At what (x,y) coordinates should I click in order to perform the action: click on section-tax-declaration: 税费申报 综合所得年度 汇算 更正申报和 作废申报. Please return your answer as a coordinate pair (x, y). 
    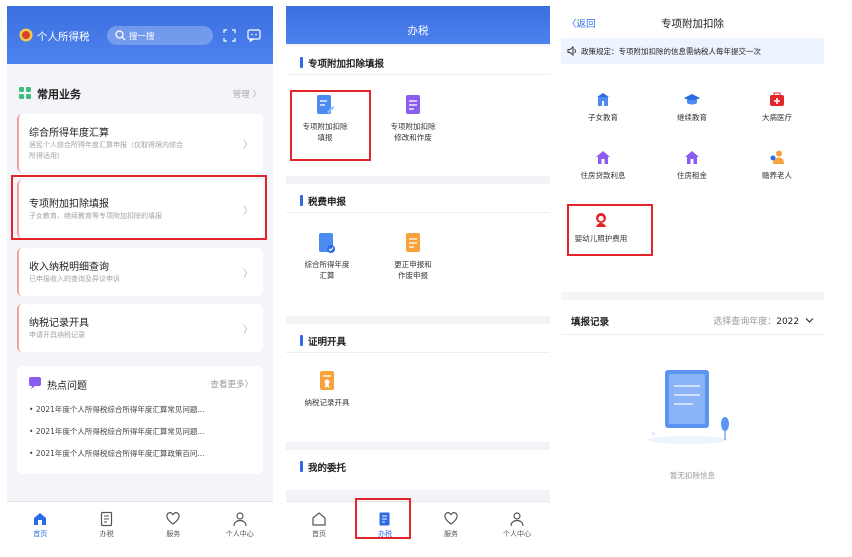
    Looking at the image, I should click on (418, 250).